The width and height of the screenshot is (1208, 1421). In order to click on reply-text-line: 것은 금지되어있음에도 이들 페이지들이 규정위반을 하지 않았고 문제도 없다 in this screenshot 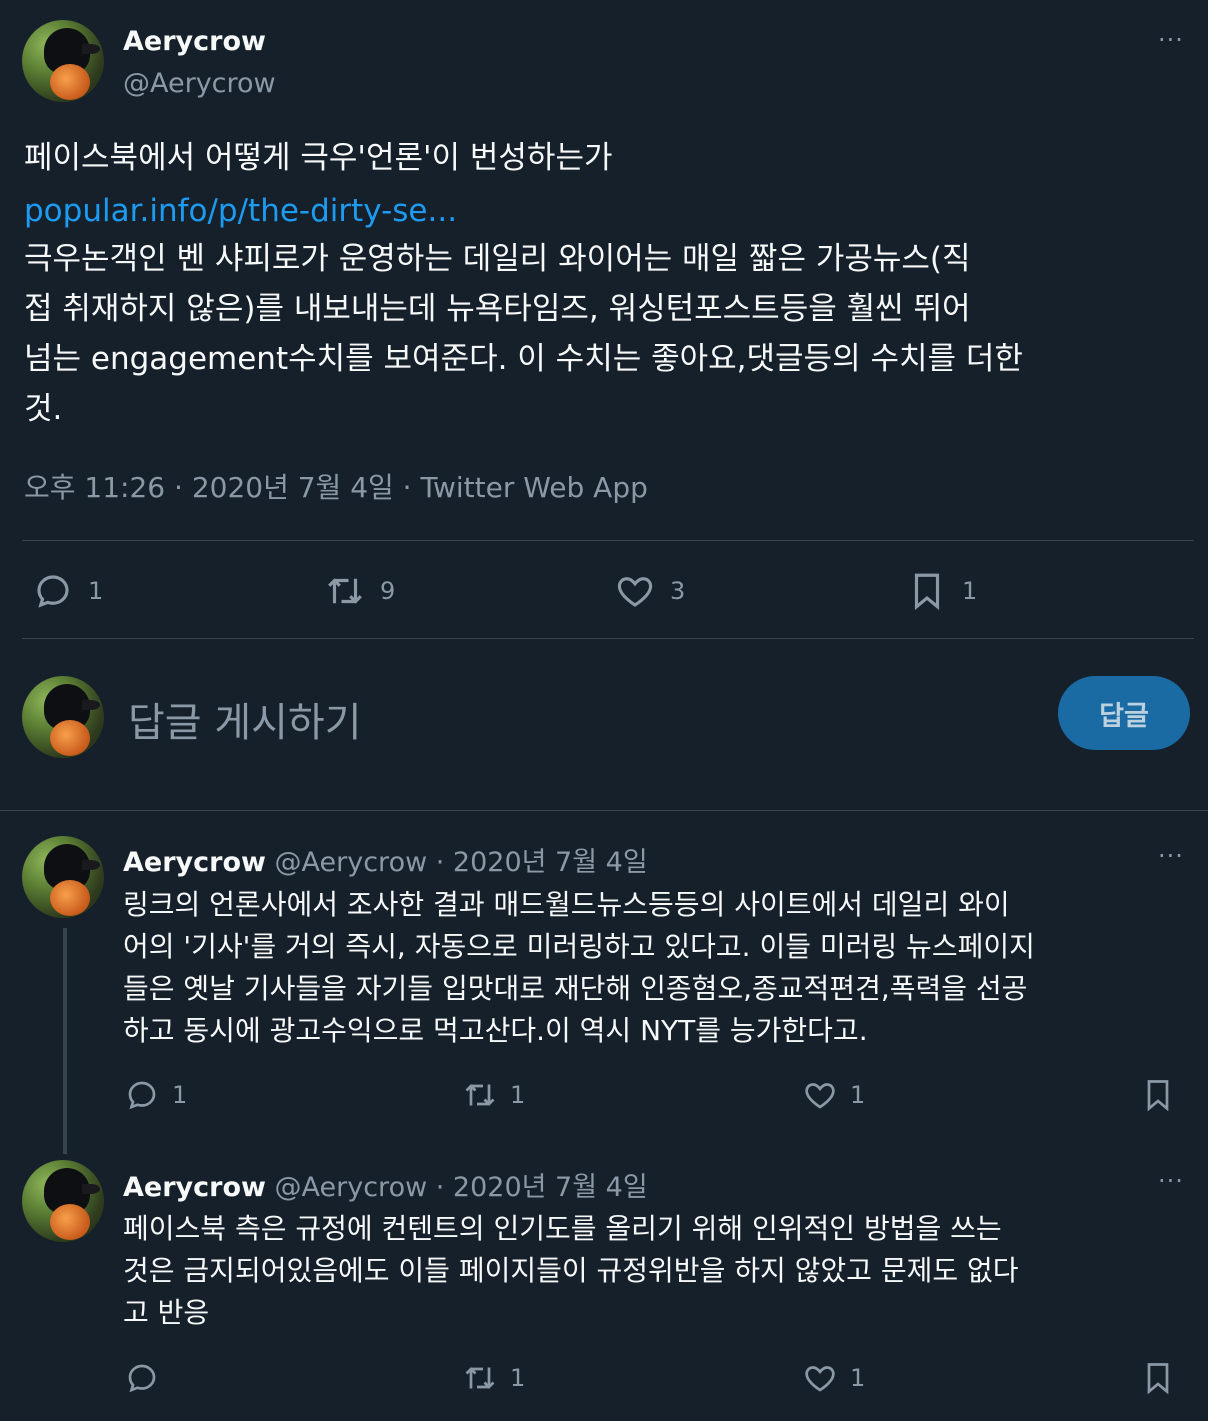, I will do `click(571, 1270)`.